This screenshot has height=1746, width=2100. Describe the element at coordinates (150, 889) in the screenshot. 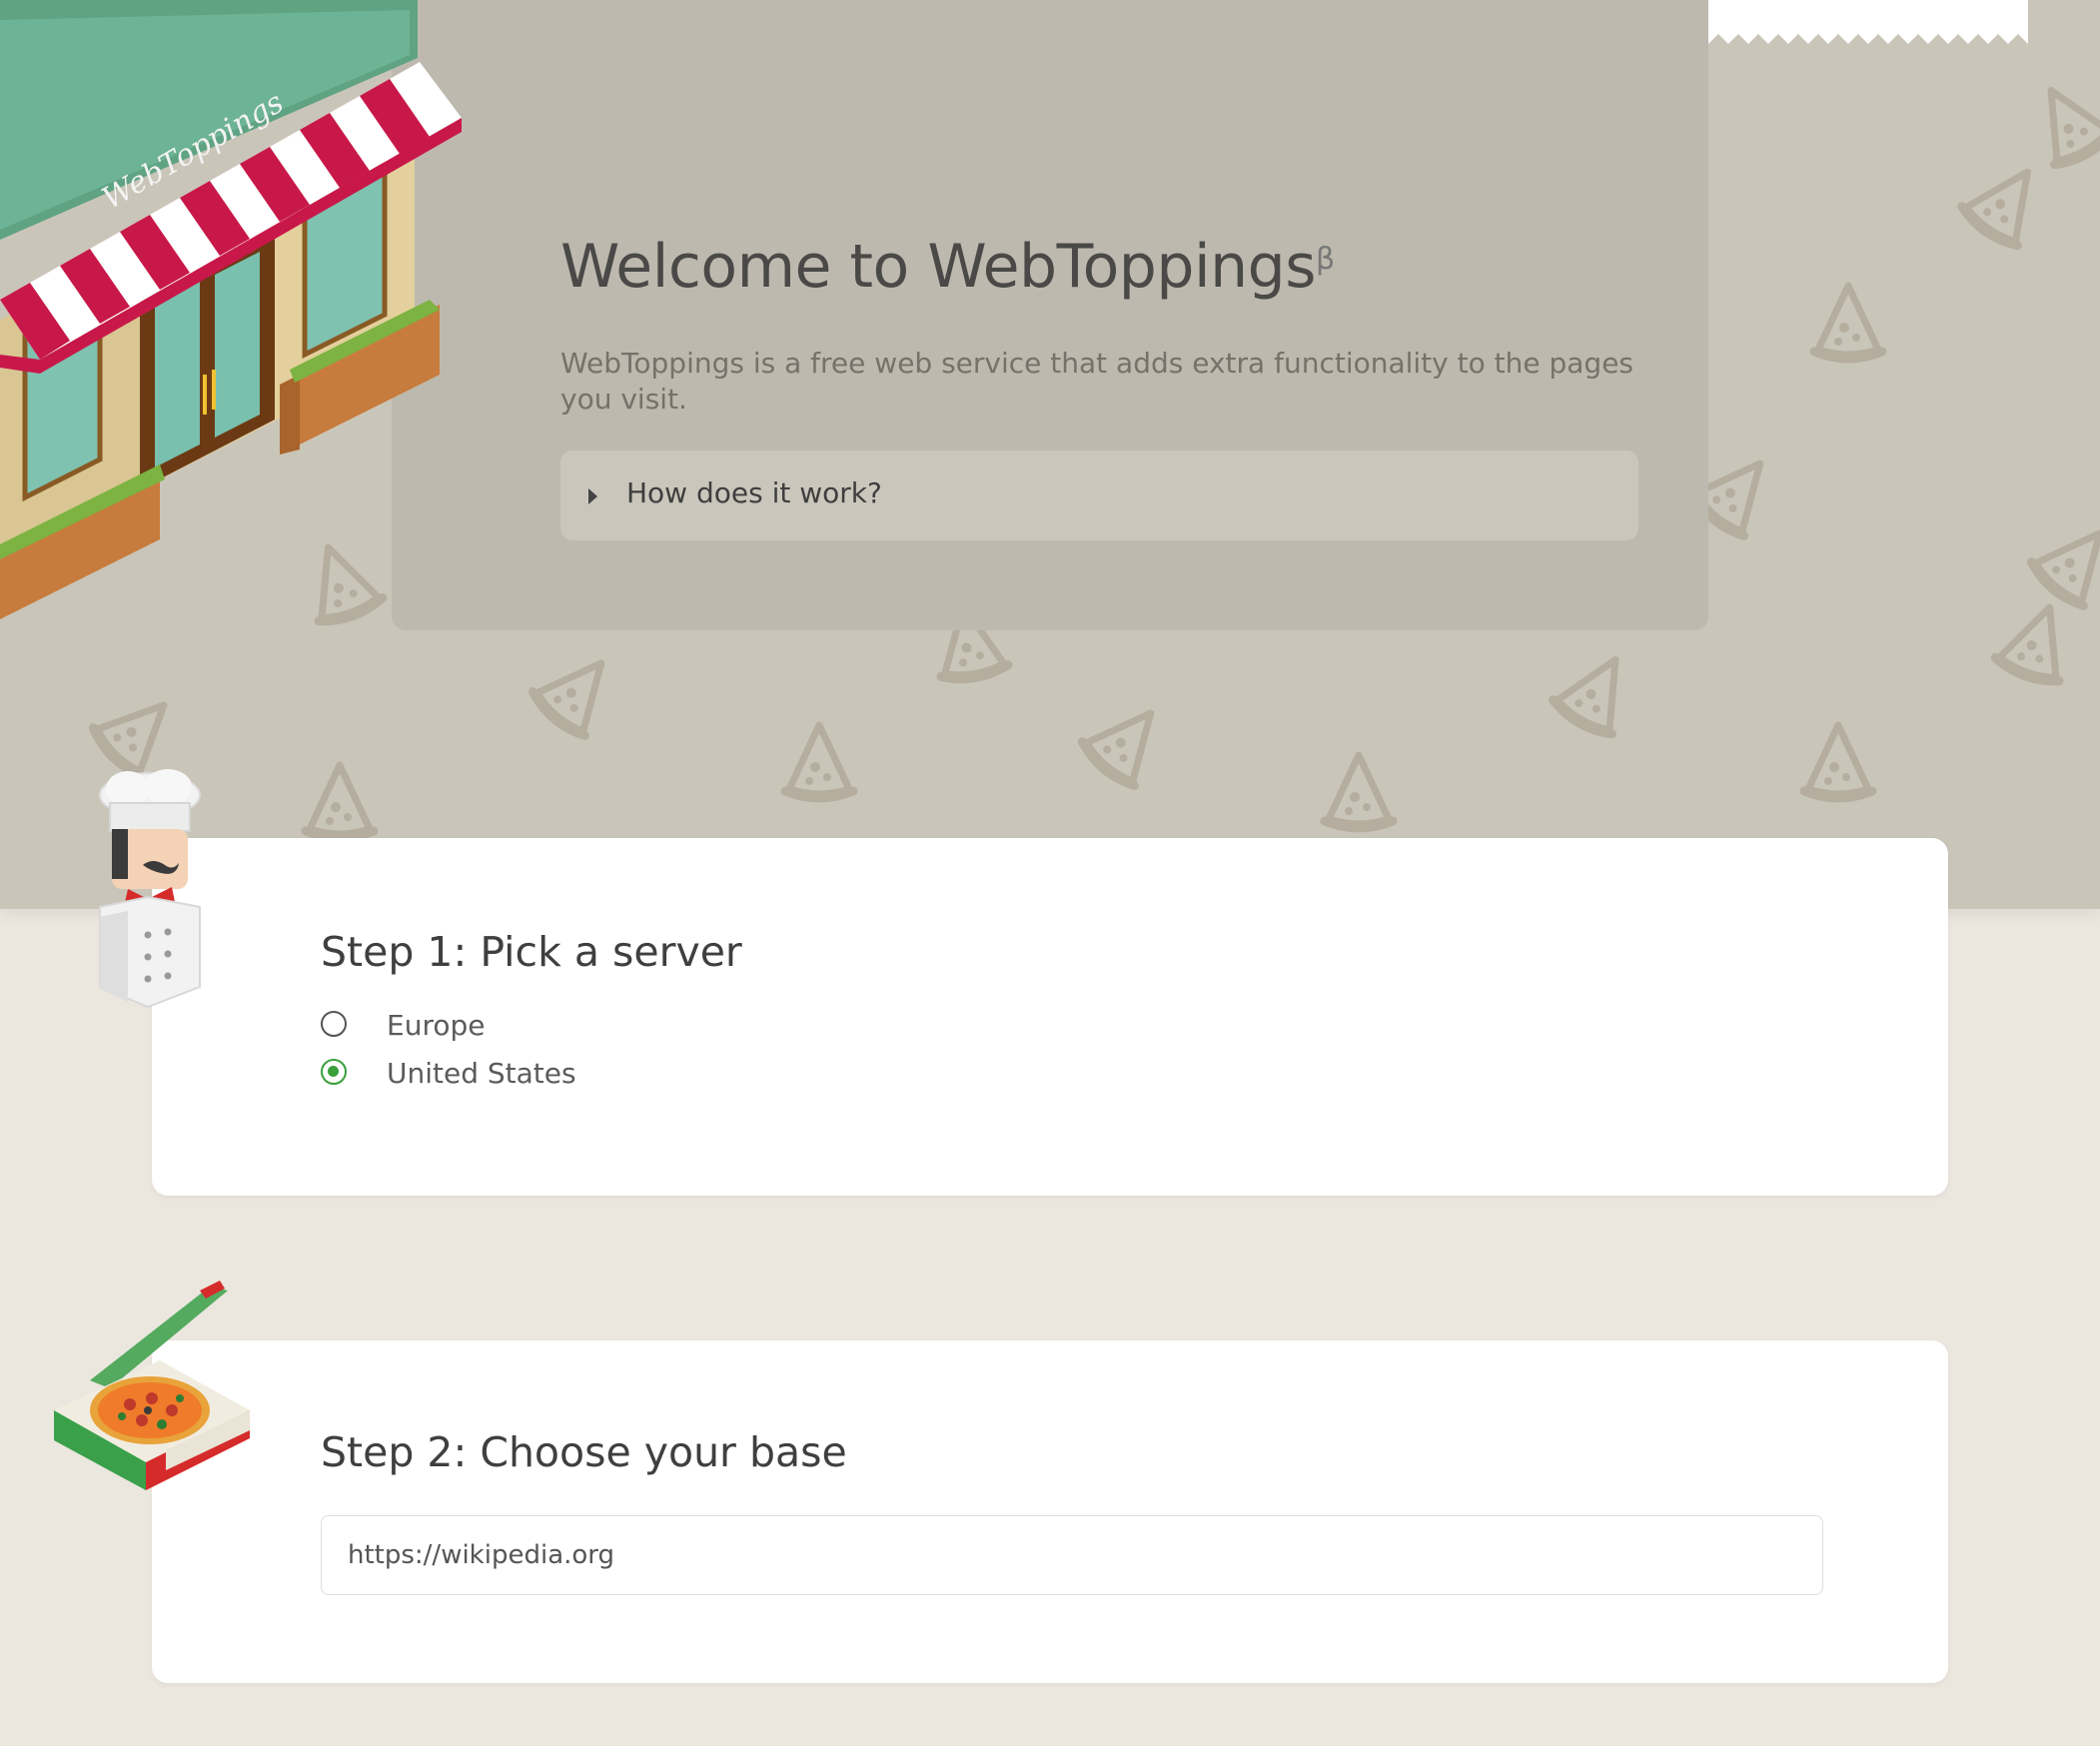

I see `chef-illustration` at that location.